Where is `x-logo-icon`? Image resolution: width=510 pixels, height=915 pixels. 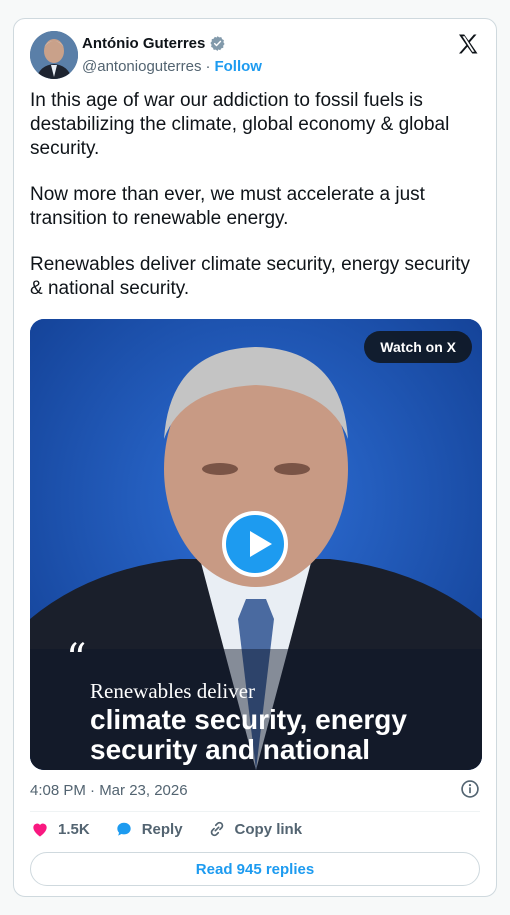 x-logo-icon is located at coordinates (468, 44).